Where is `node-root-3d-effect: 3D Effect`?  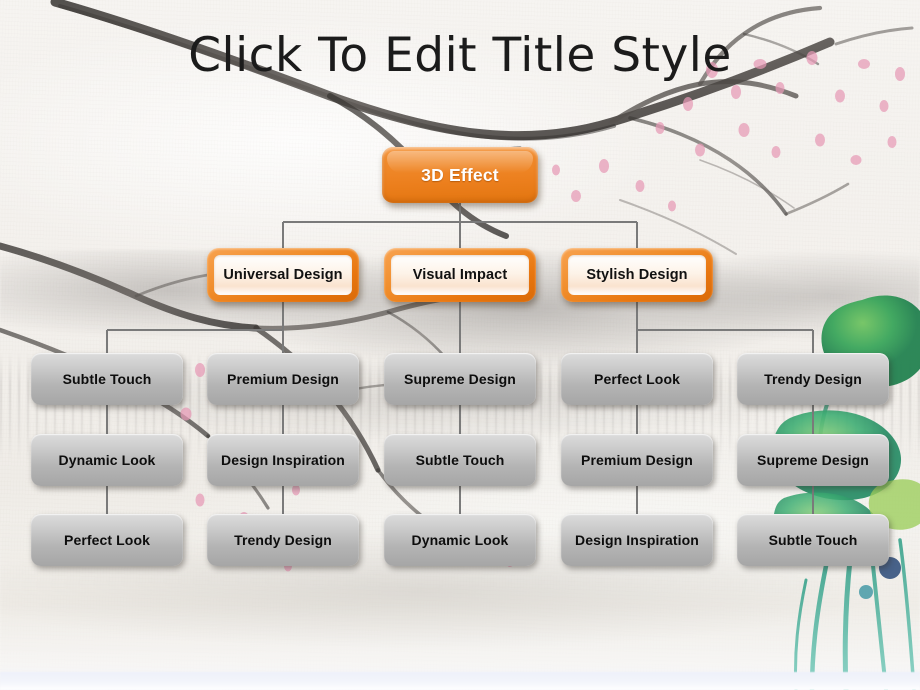 node-root-3d-effect: 3D Effect is located at coordinates (460, 175).